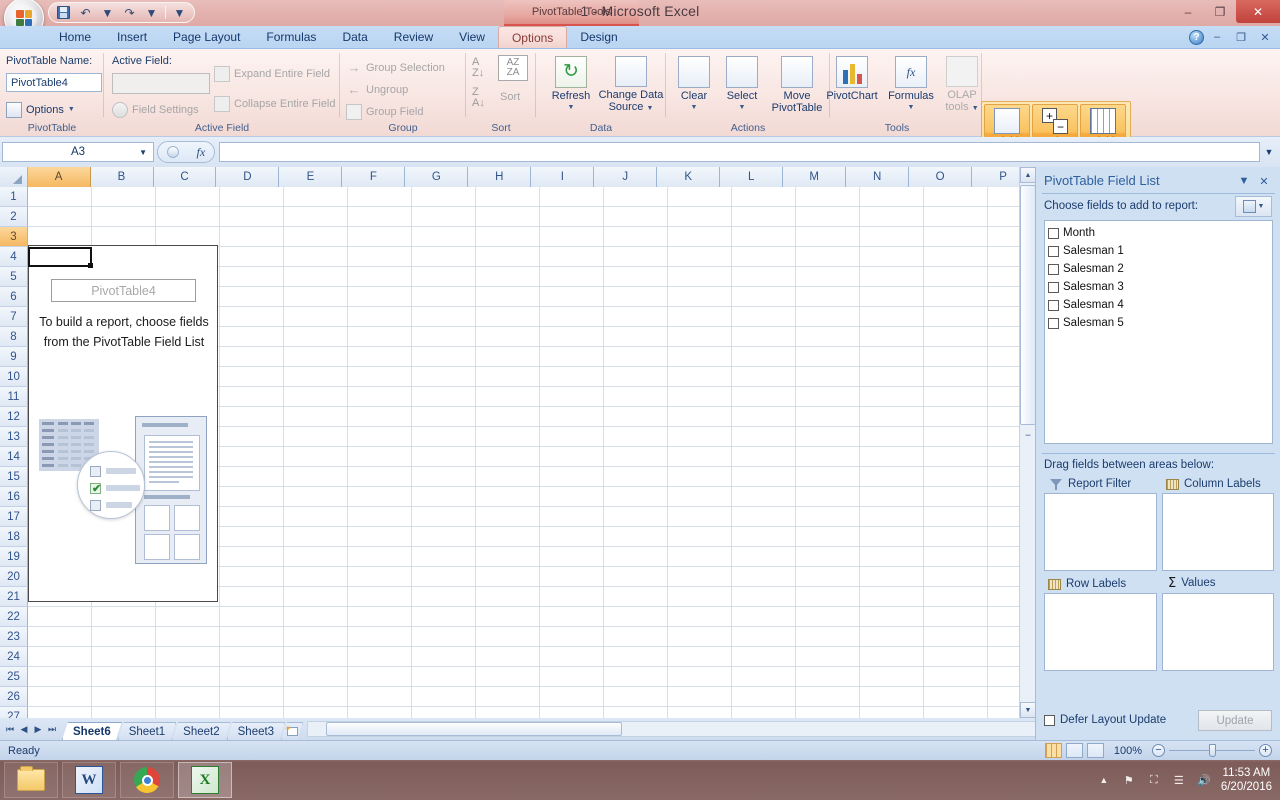  I want to click on page-break-preview-icon, so click(1095, 750).